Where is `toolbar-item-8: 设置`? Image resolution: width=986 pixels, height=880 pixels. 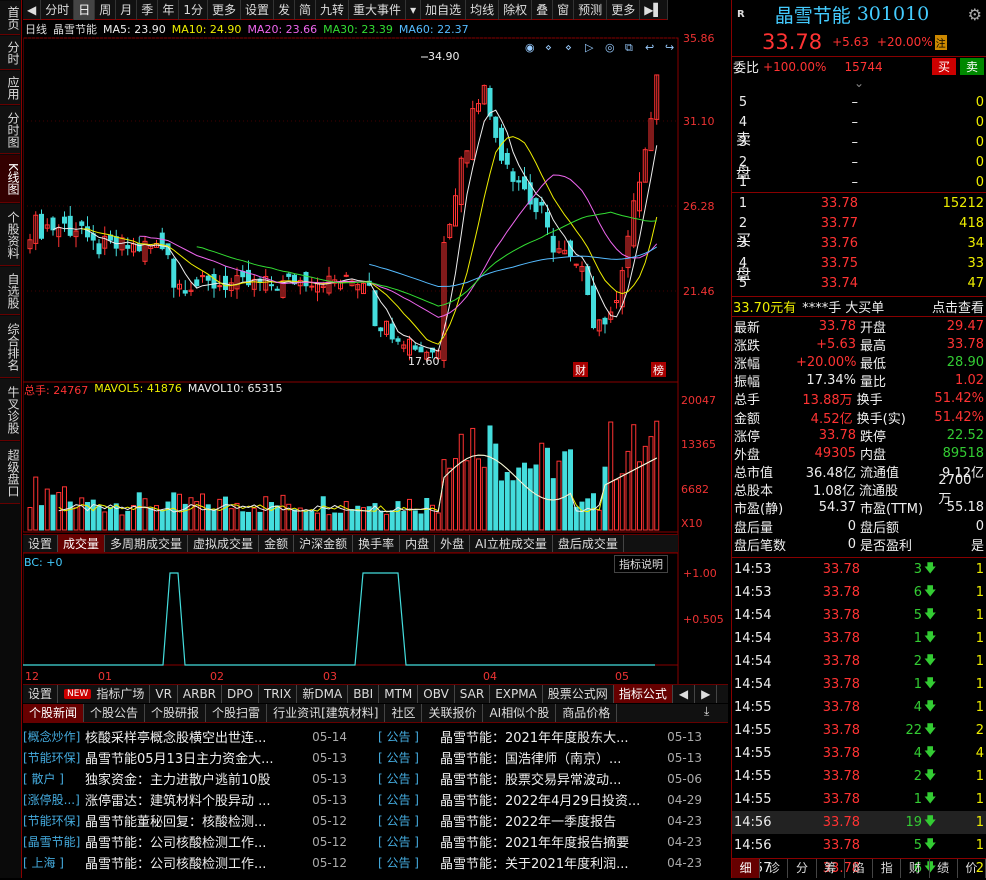 toolbar-item-8: 设置 is located at coordinates (257, 10).